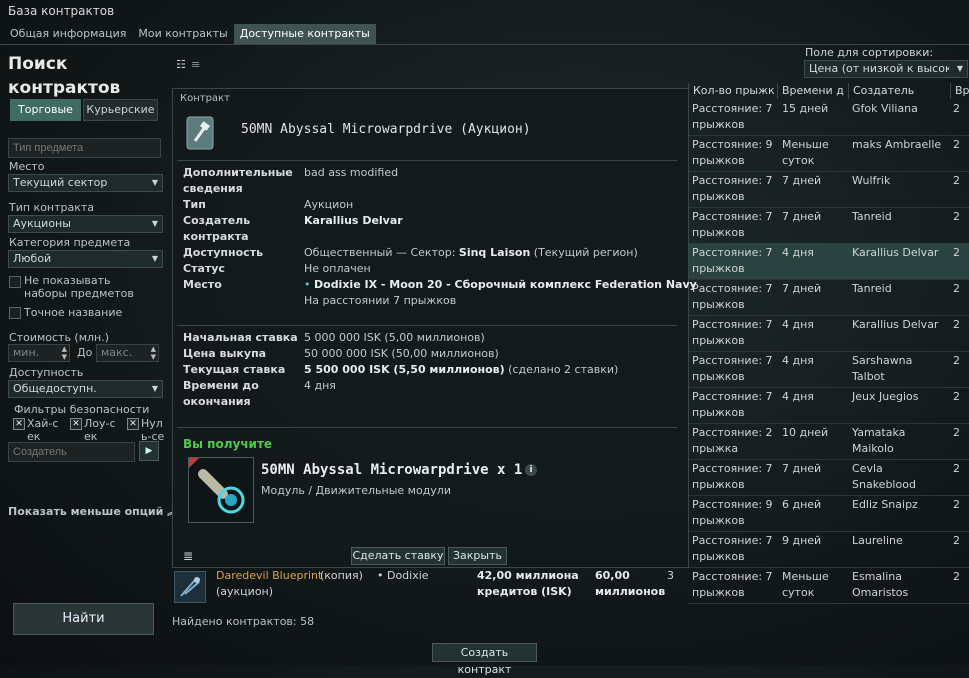 This screenshot has width=969, height=678. Describe the element at coordinates (188, 556) in the screenshot. I see `menu-icon: ≣` at that location.